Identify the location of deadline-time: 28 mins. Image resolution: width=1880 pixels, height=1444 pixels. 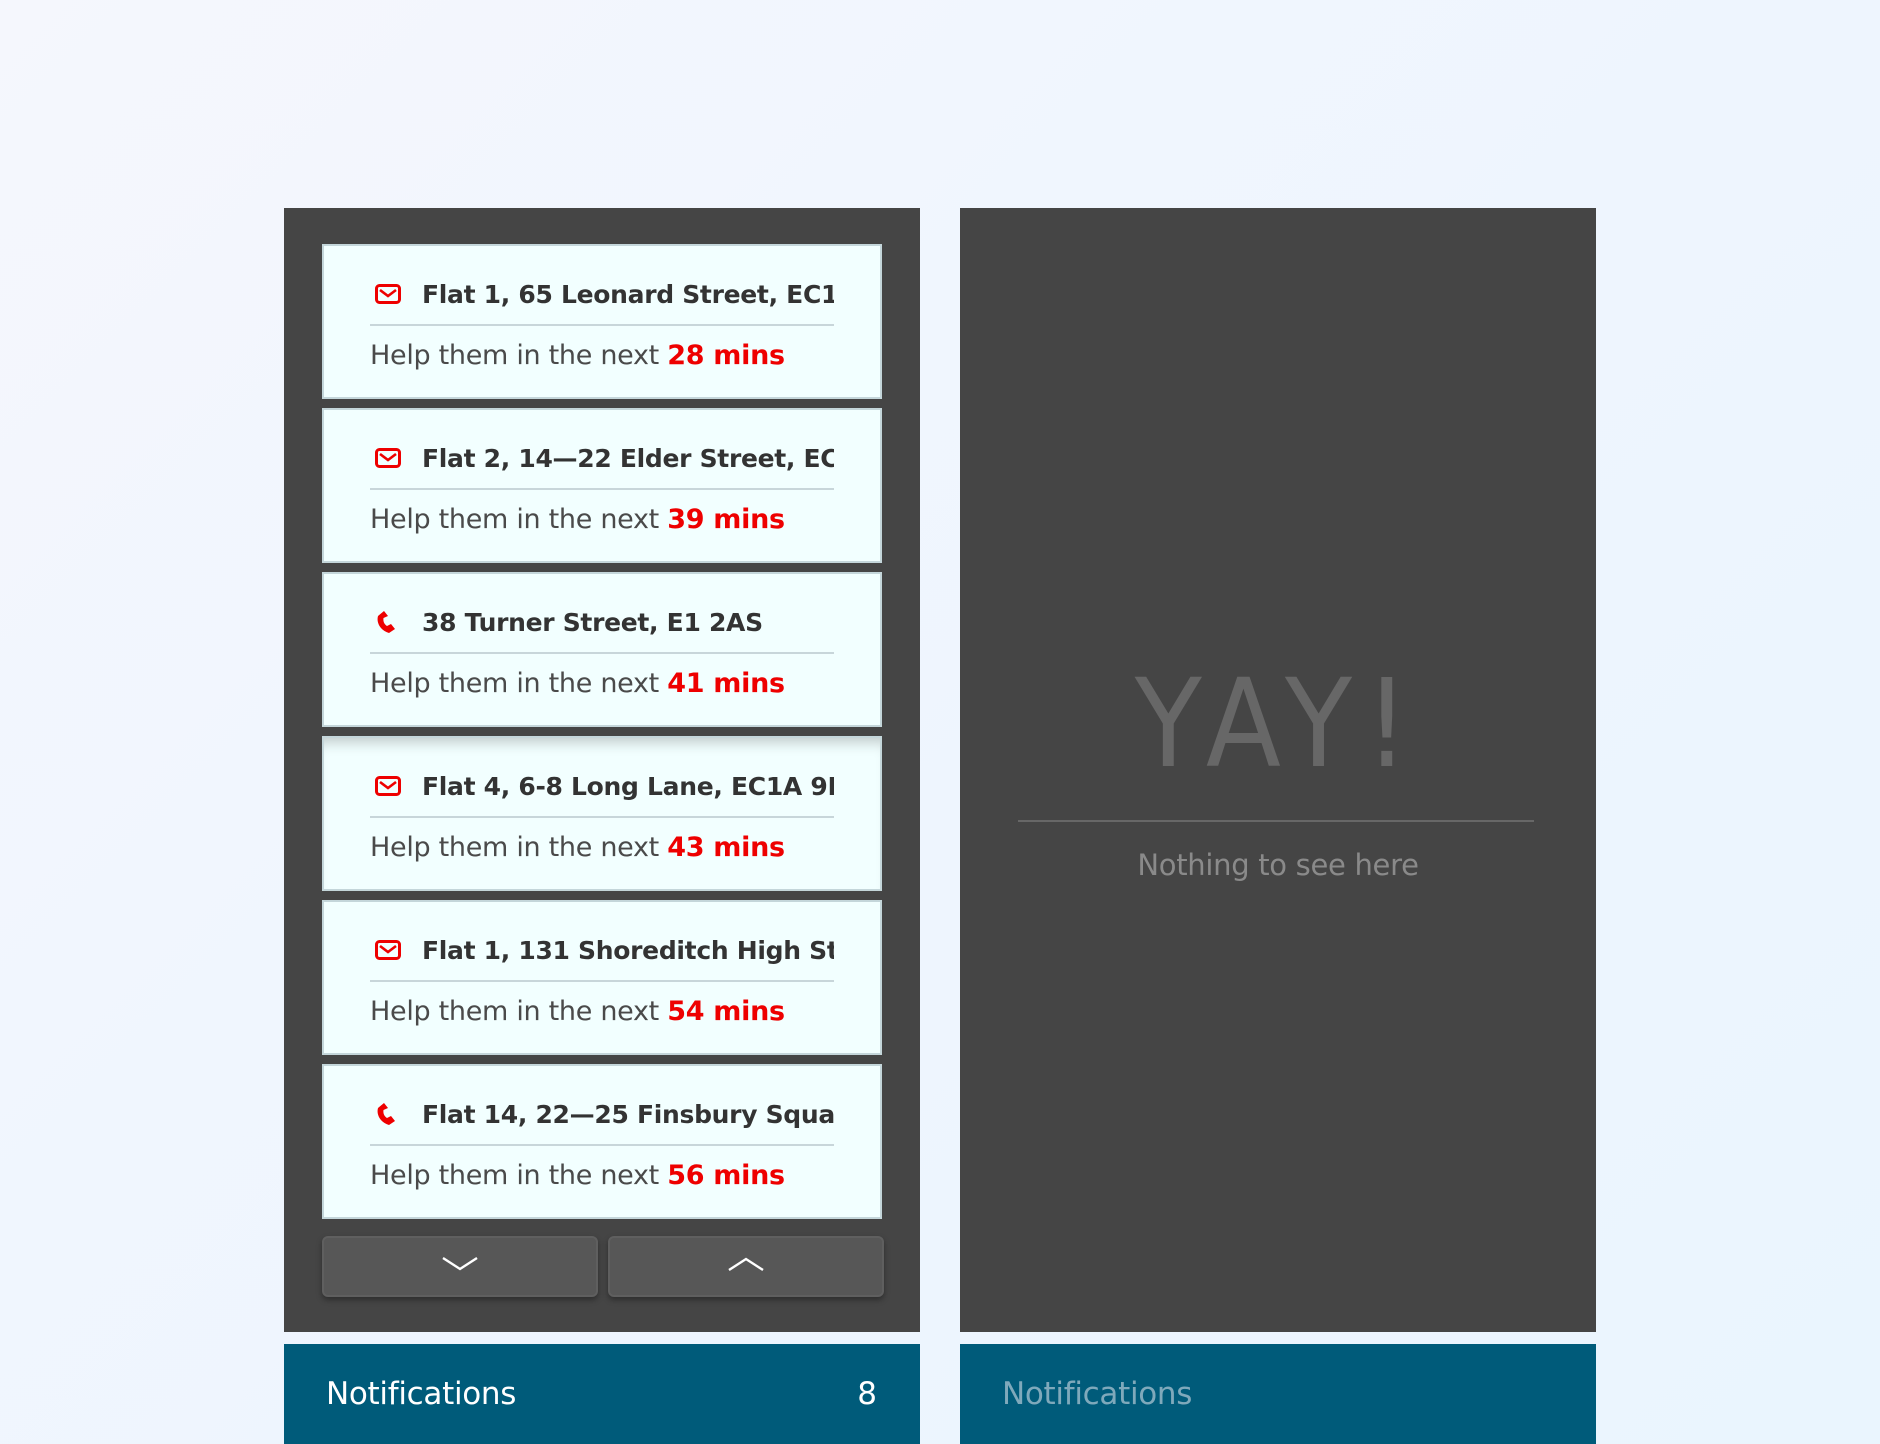
(726, 355).